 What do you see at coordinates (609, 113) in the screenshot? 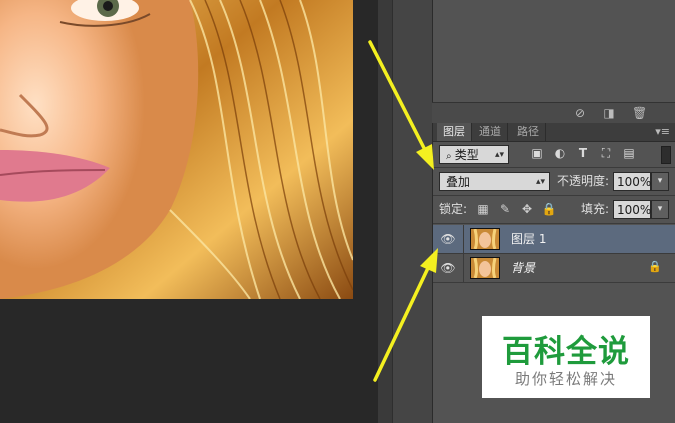
I see `new-item-icon: ◨` at bounding box center [609, 113].